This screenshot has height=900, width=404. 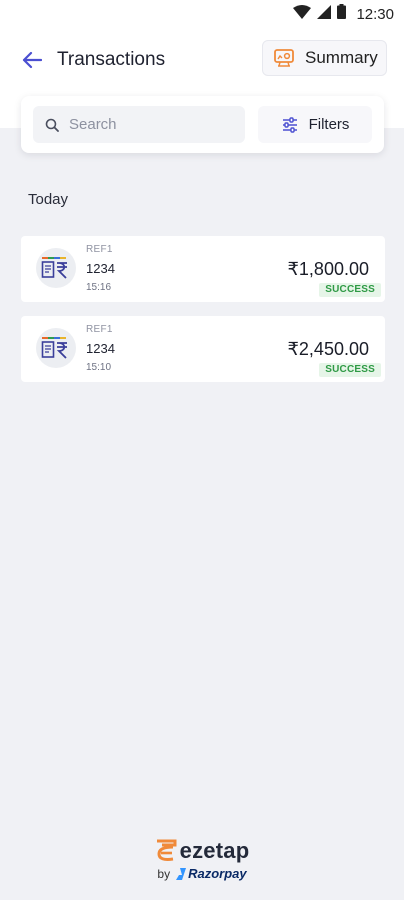 I want to click on partner-logo: Razorpay, so click(x=211, y=873).